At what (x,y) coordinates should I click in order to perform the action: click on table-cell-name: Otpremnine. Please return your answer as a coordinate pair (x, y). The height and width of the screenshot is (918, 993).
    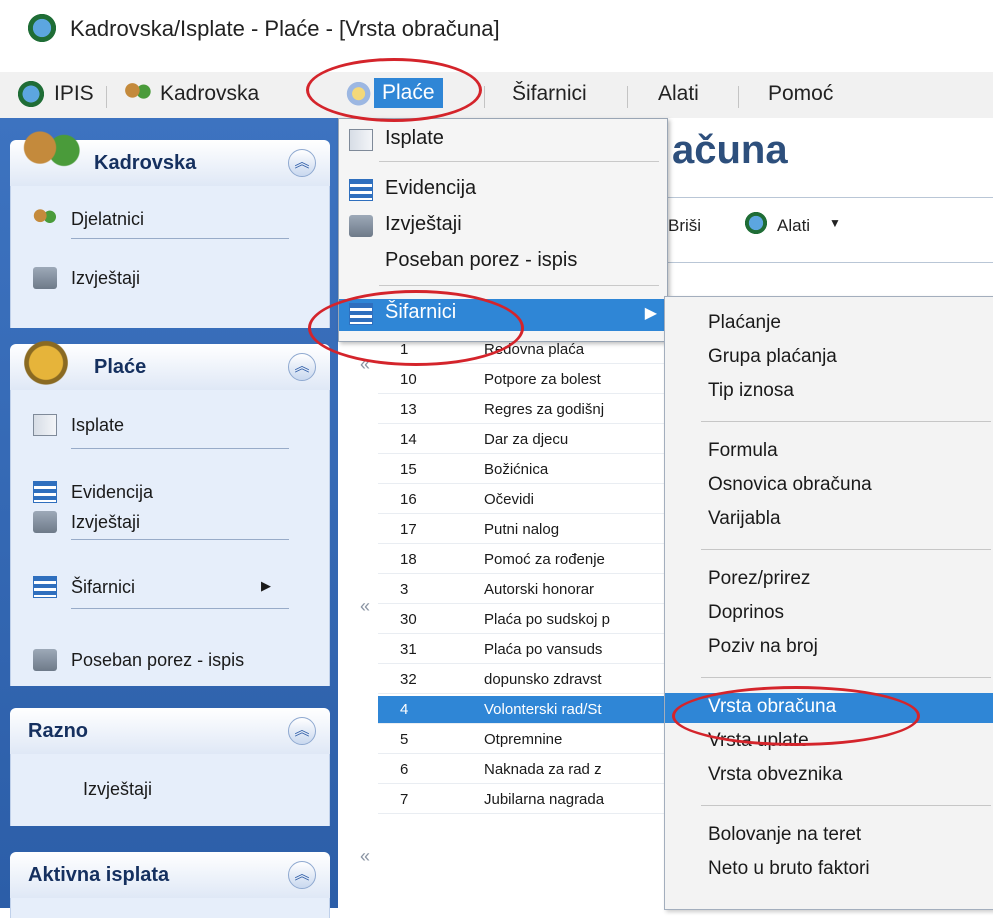
    Looking at the image, I should click on (523, 739).